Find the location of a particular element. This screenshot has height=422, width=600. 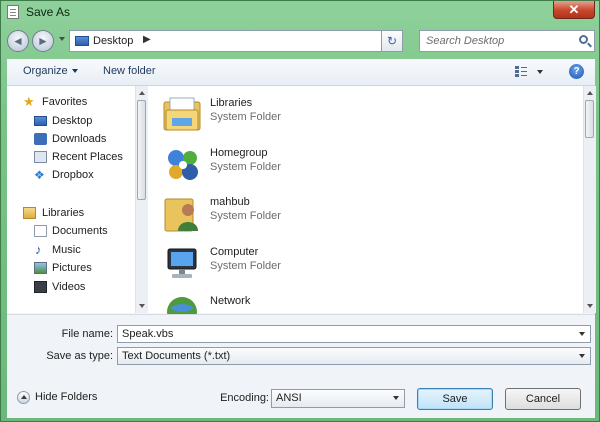

file-name-value: Speak.vbs is located at coordinates (148, 334).